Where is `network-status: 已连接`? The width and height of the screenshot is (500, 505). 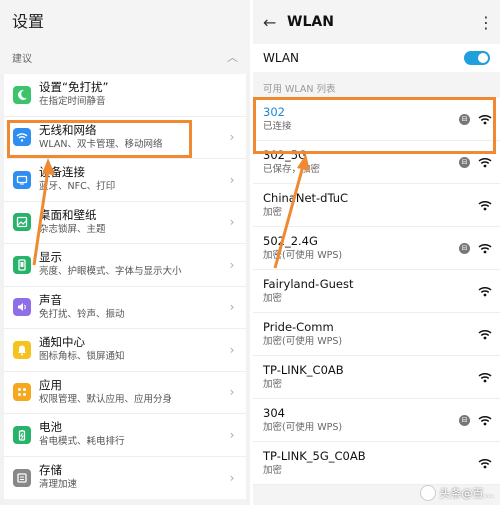
network-status: 已连接 is located at coordinates (277, 126).